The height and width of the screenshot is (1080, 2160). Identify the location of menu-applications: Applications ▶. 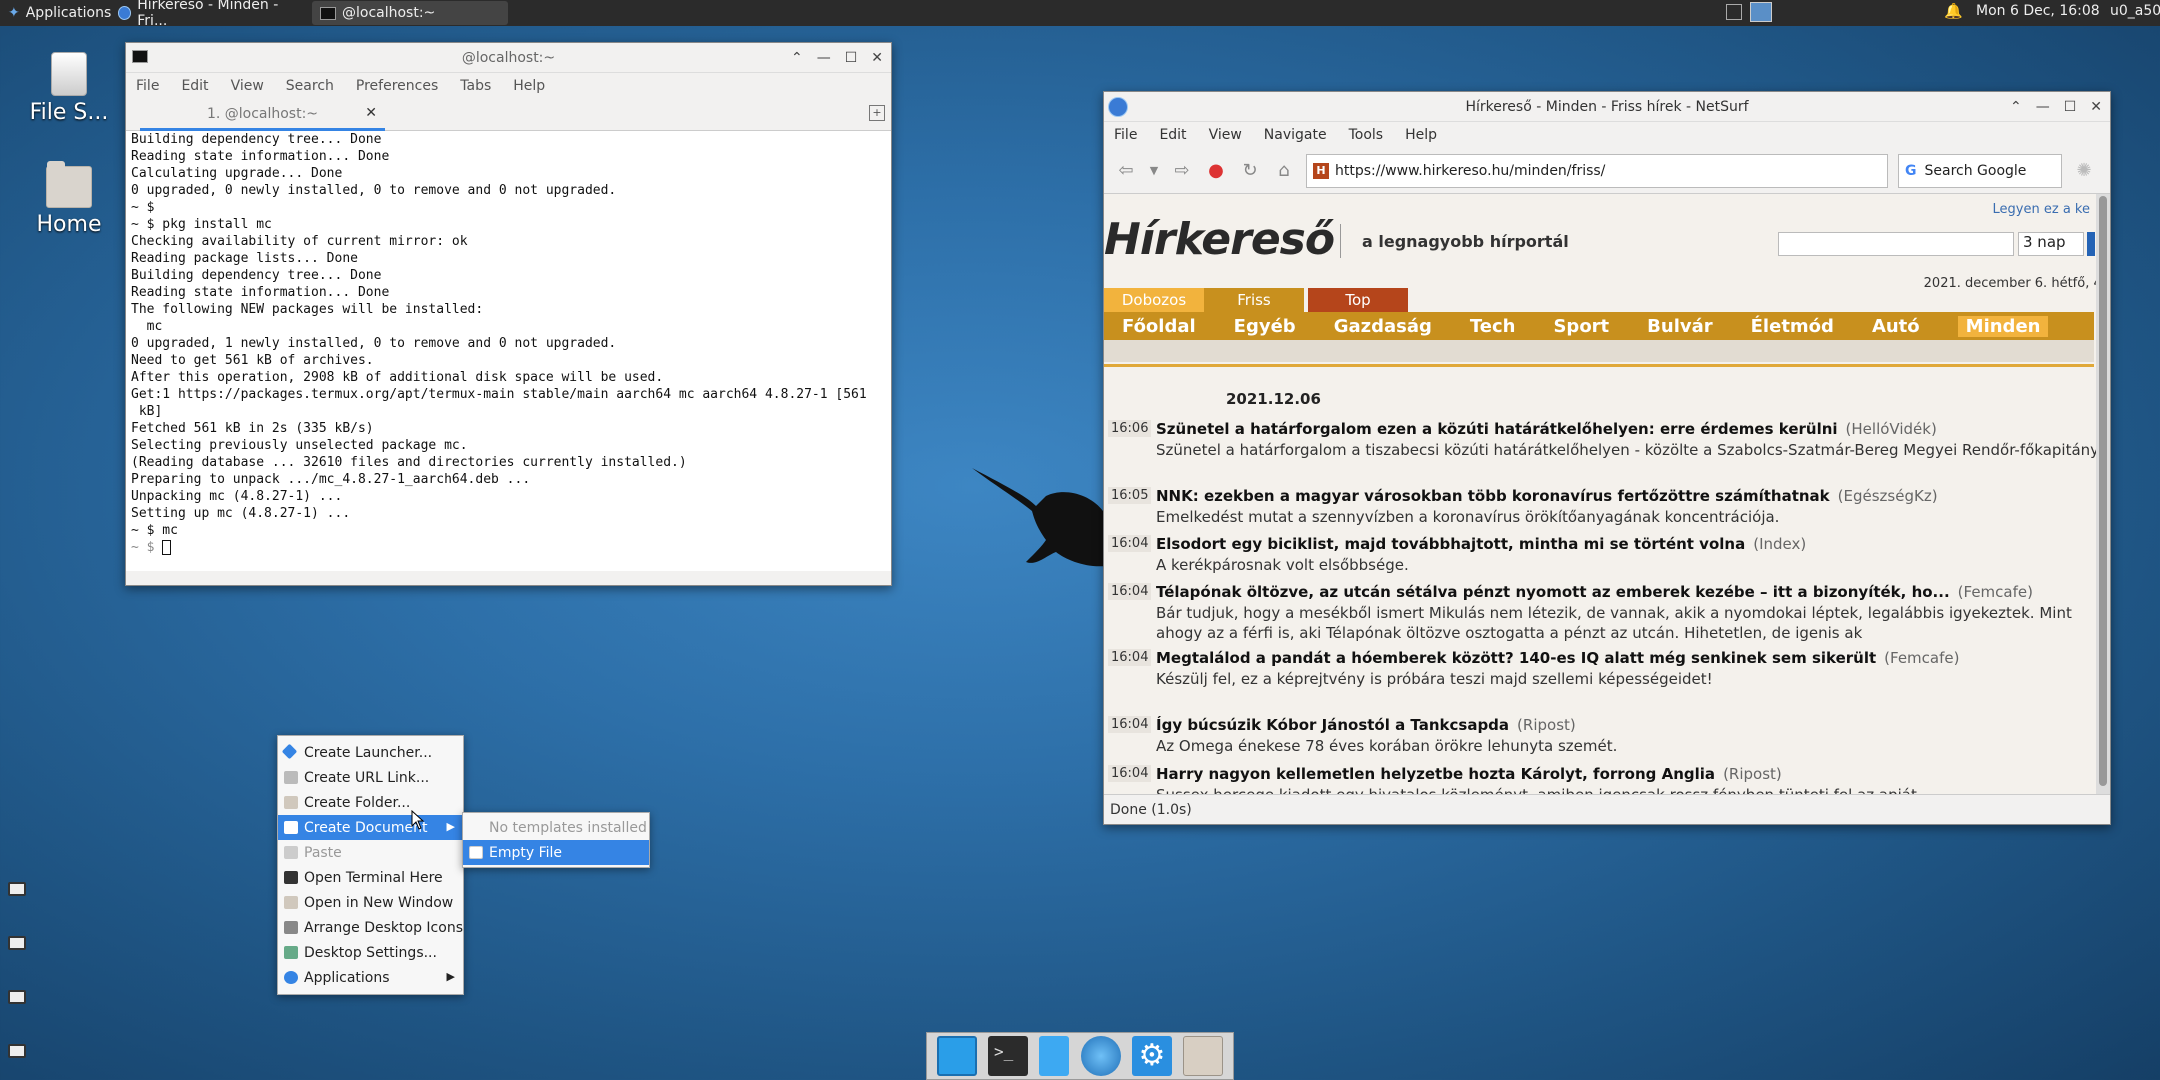
(370, 977).